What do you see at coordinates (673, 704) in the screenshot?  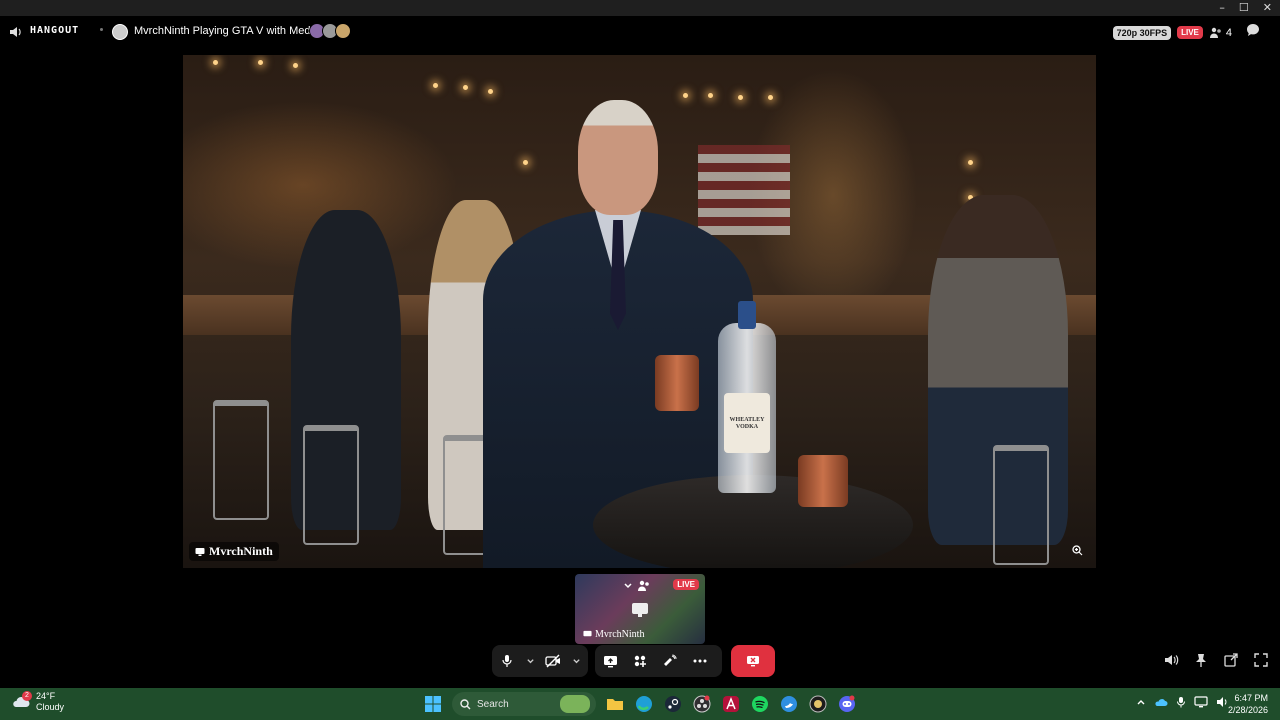 I see `steam-icon` at bounding box center [673, 704].